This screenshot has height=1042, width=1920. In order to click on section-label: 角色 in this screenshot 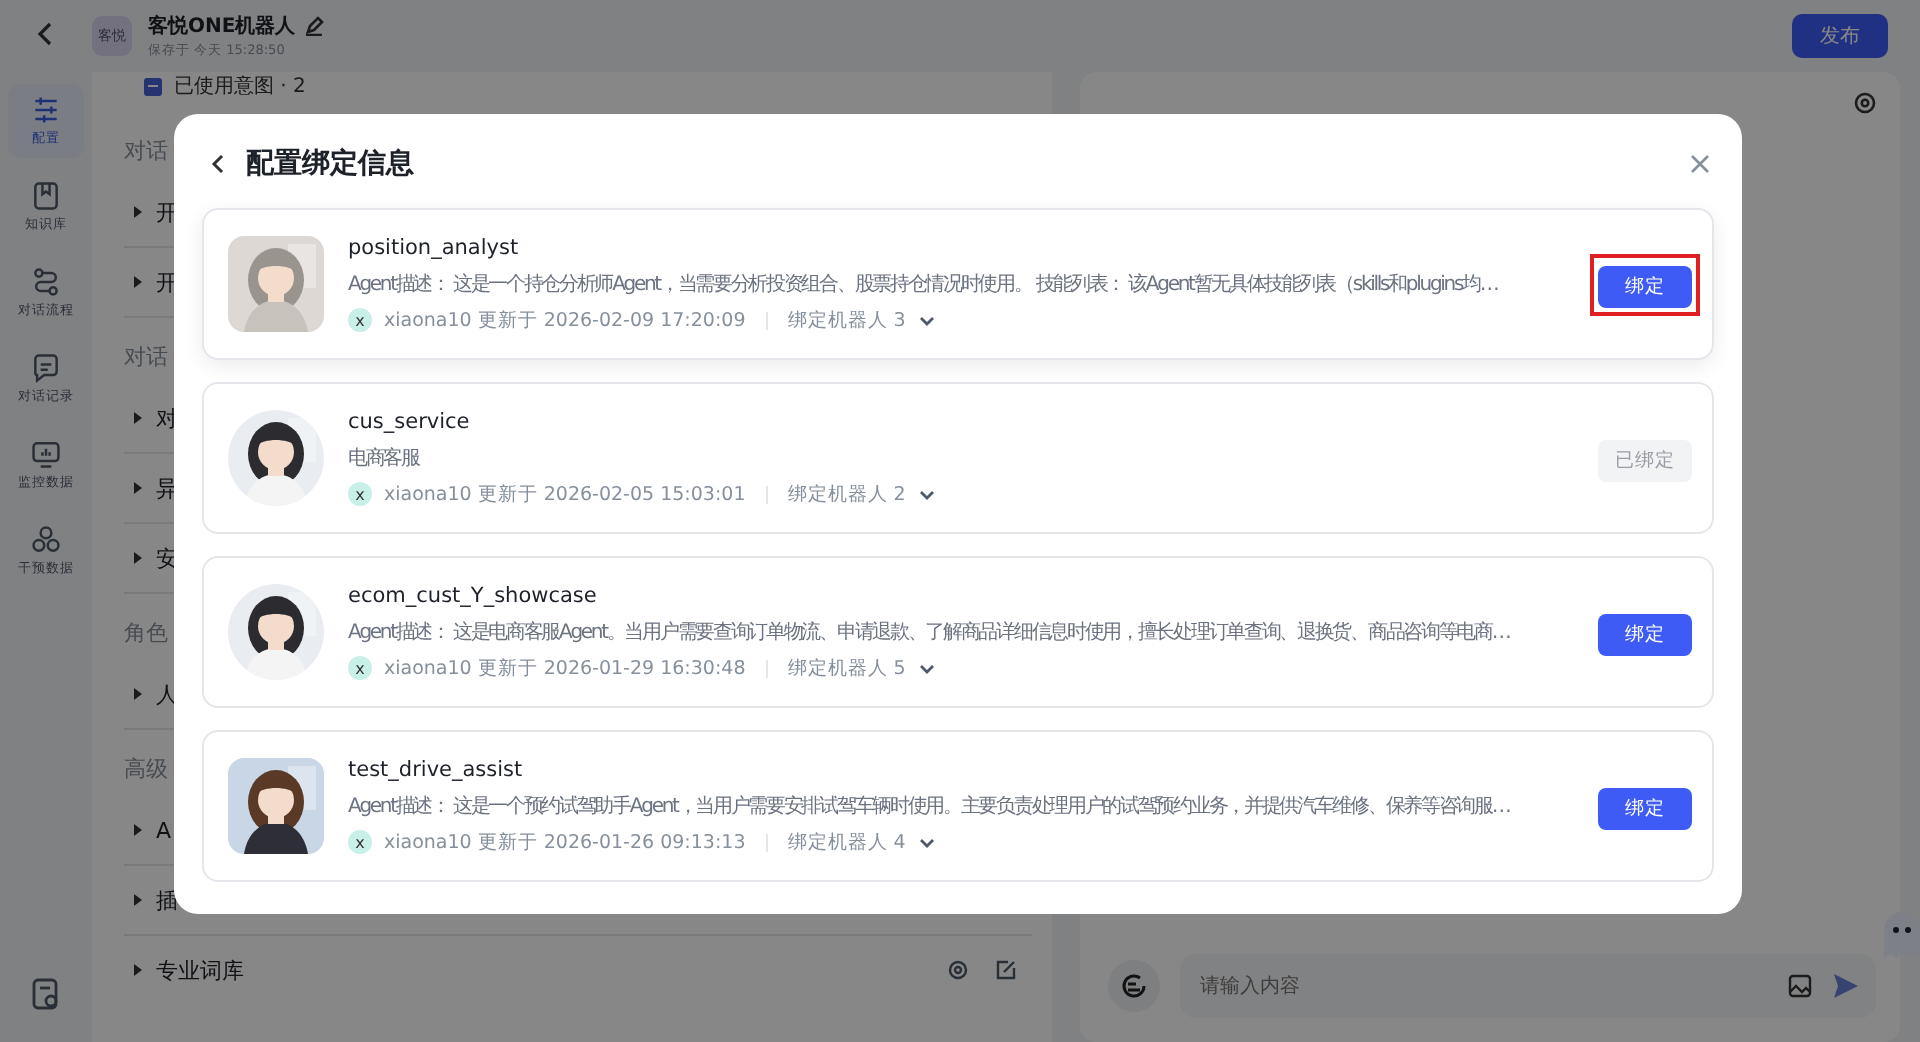, I will do `click(146, 633)`.